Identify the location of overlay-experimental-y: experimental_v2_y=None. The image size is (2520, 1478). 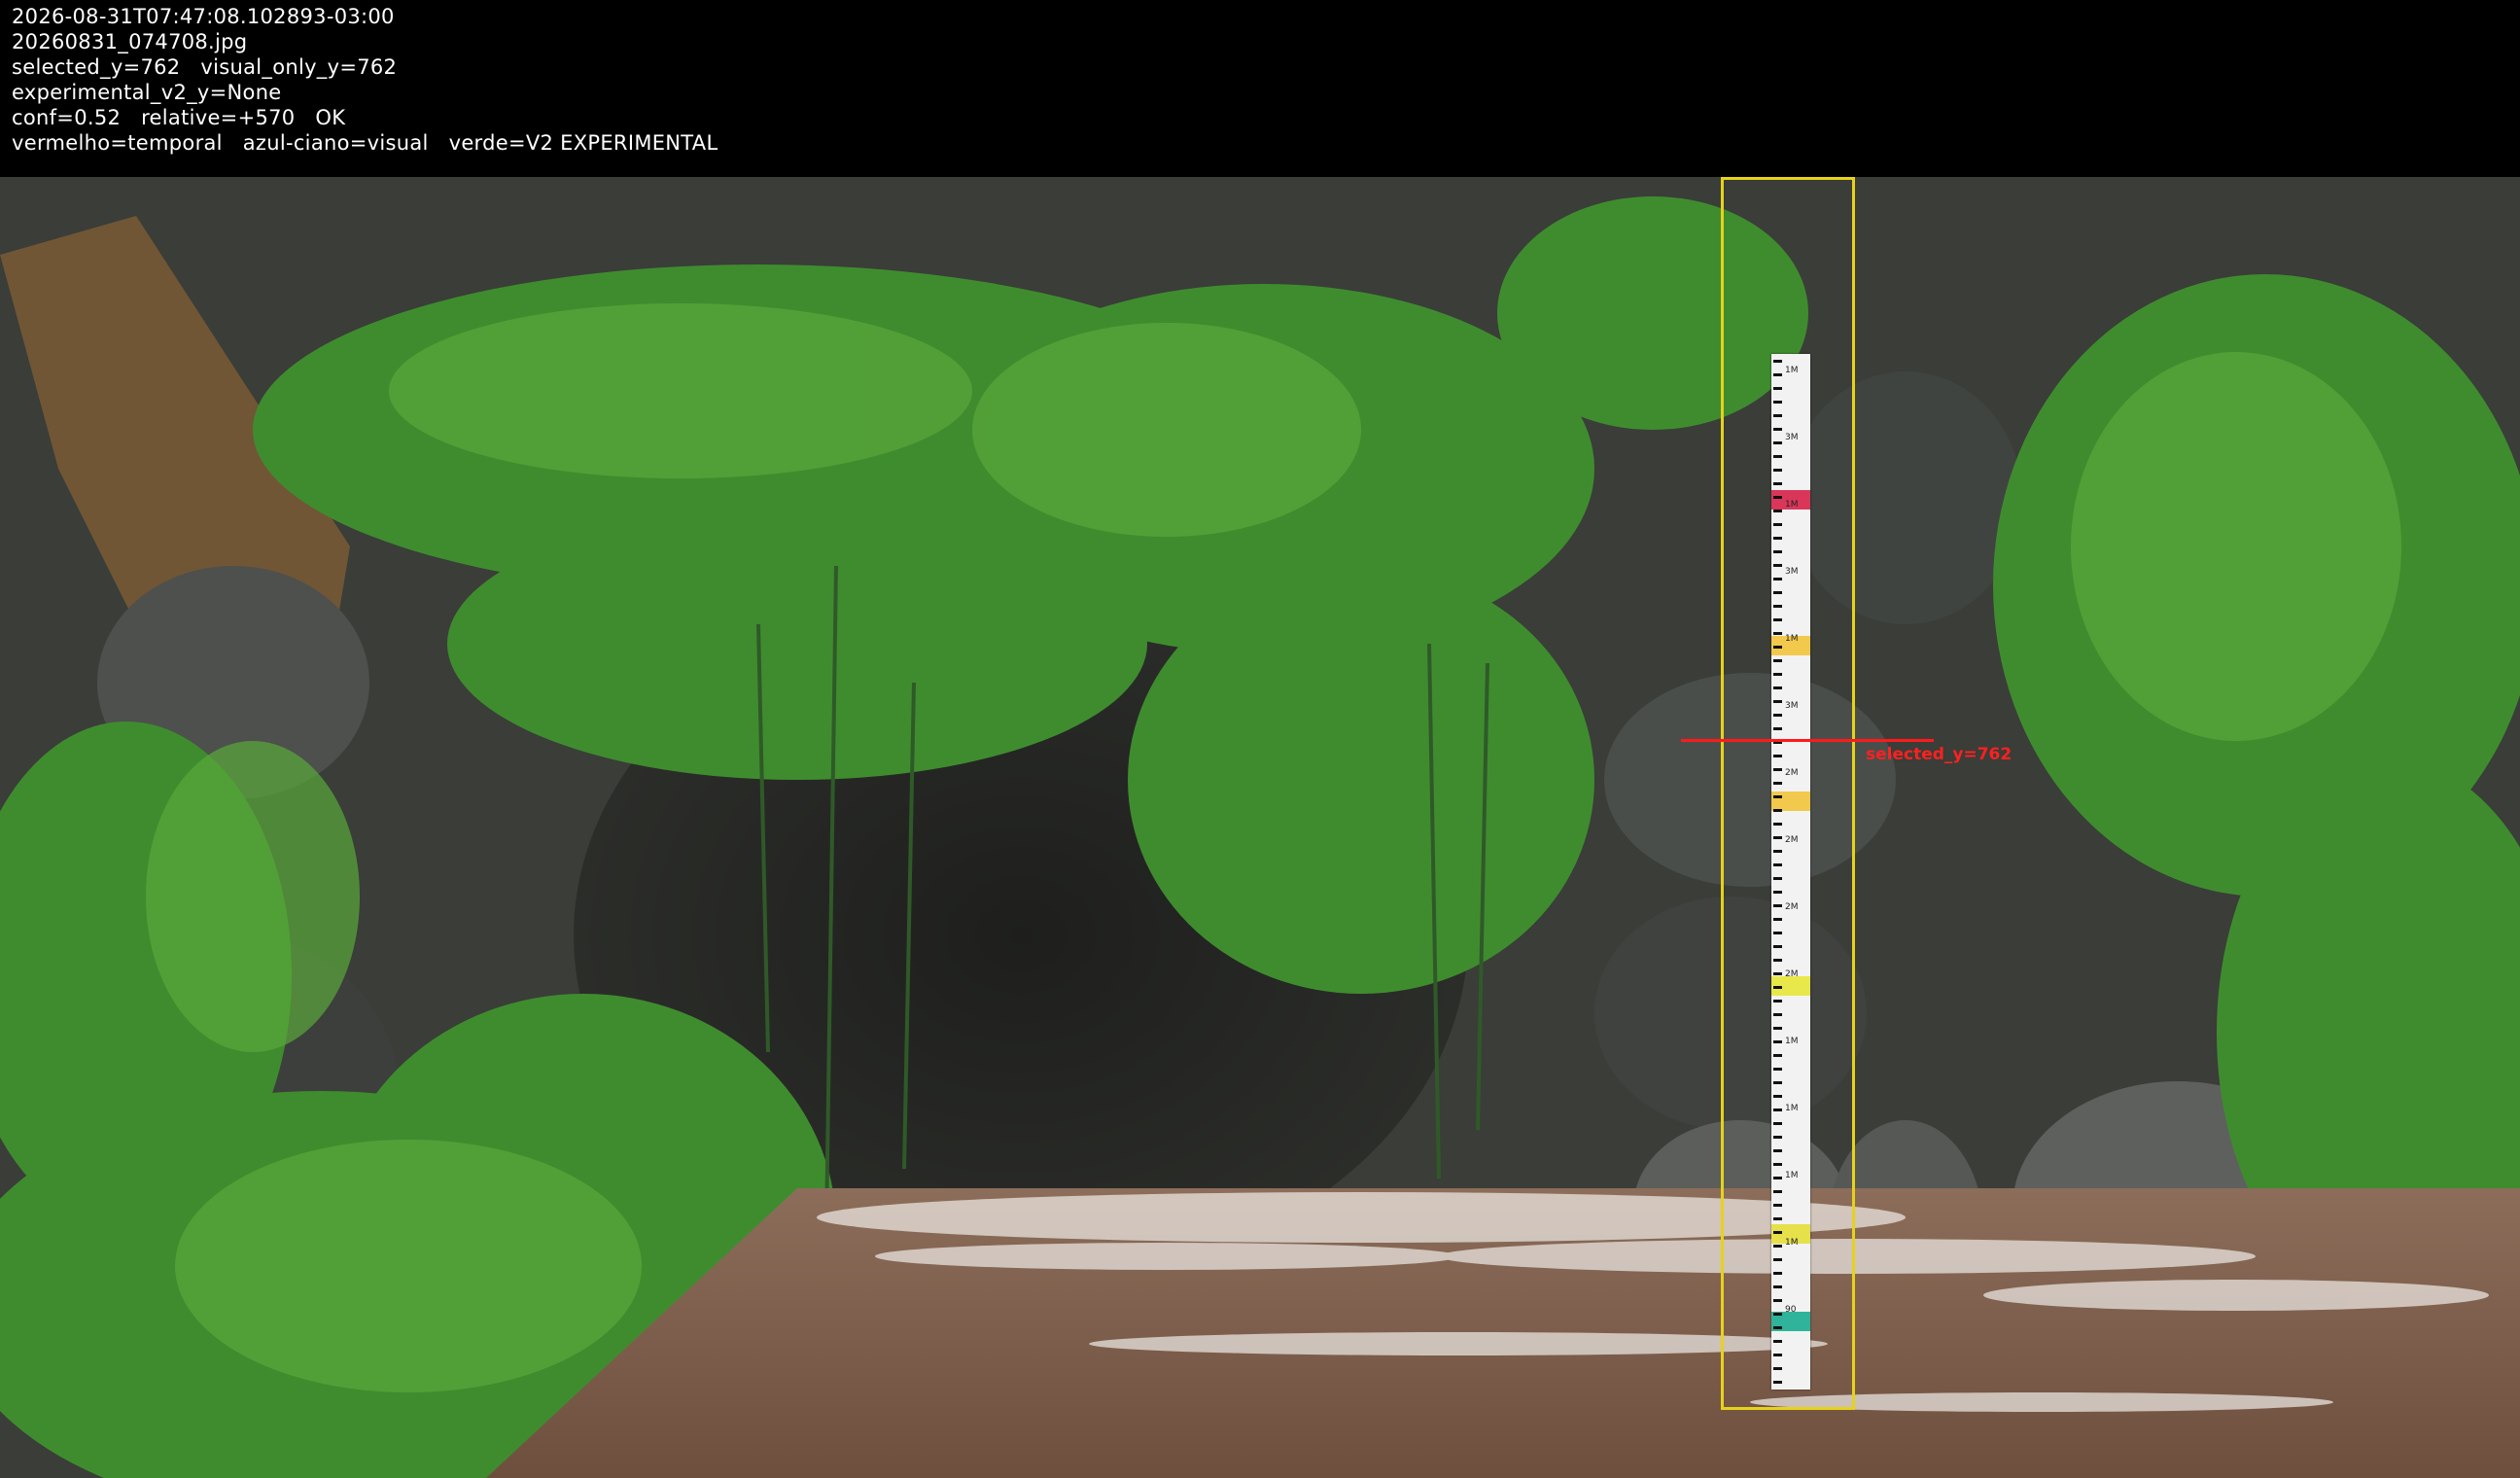
(147, 92).